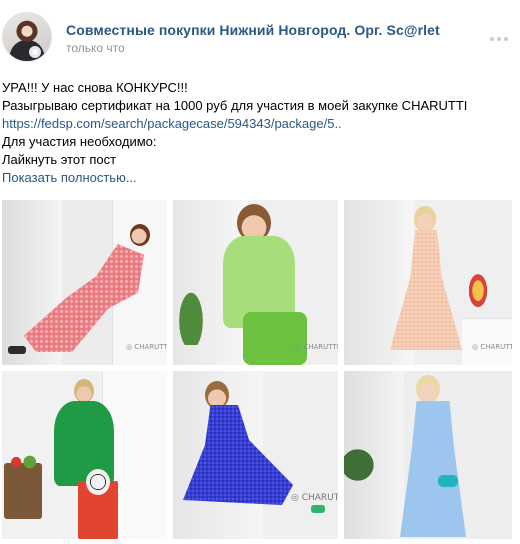  I want to click on dress-figure, so click(433, 469).